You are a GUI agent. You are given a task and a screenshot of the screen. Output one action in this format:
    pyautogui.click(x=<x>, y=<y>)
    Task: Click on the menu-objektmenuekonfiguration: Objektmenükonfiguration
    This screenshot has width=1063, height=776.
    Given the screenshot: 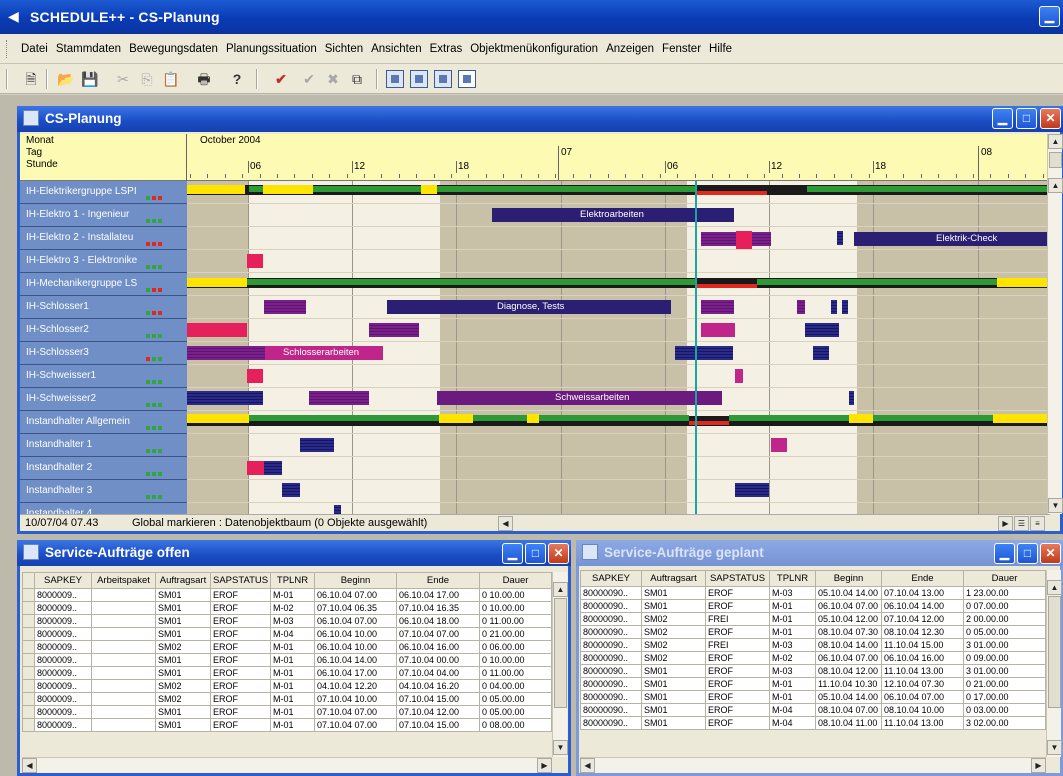 What is the action you would take?
    pyautogui.click(x=536, y=49)
    